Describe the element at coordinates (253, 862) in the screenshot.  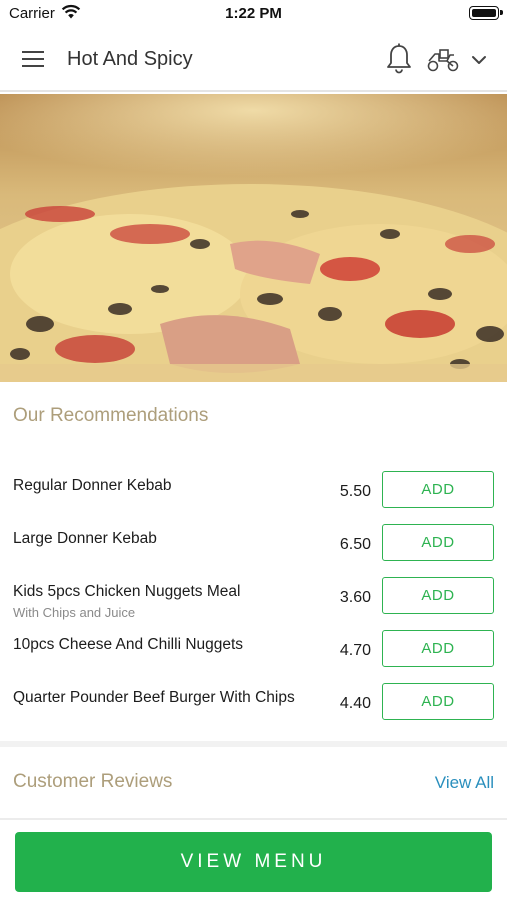
I see `view-menu-button: VIEW MENU` at that location.